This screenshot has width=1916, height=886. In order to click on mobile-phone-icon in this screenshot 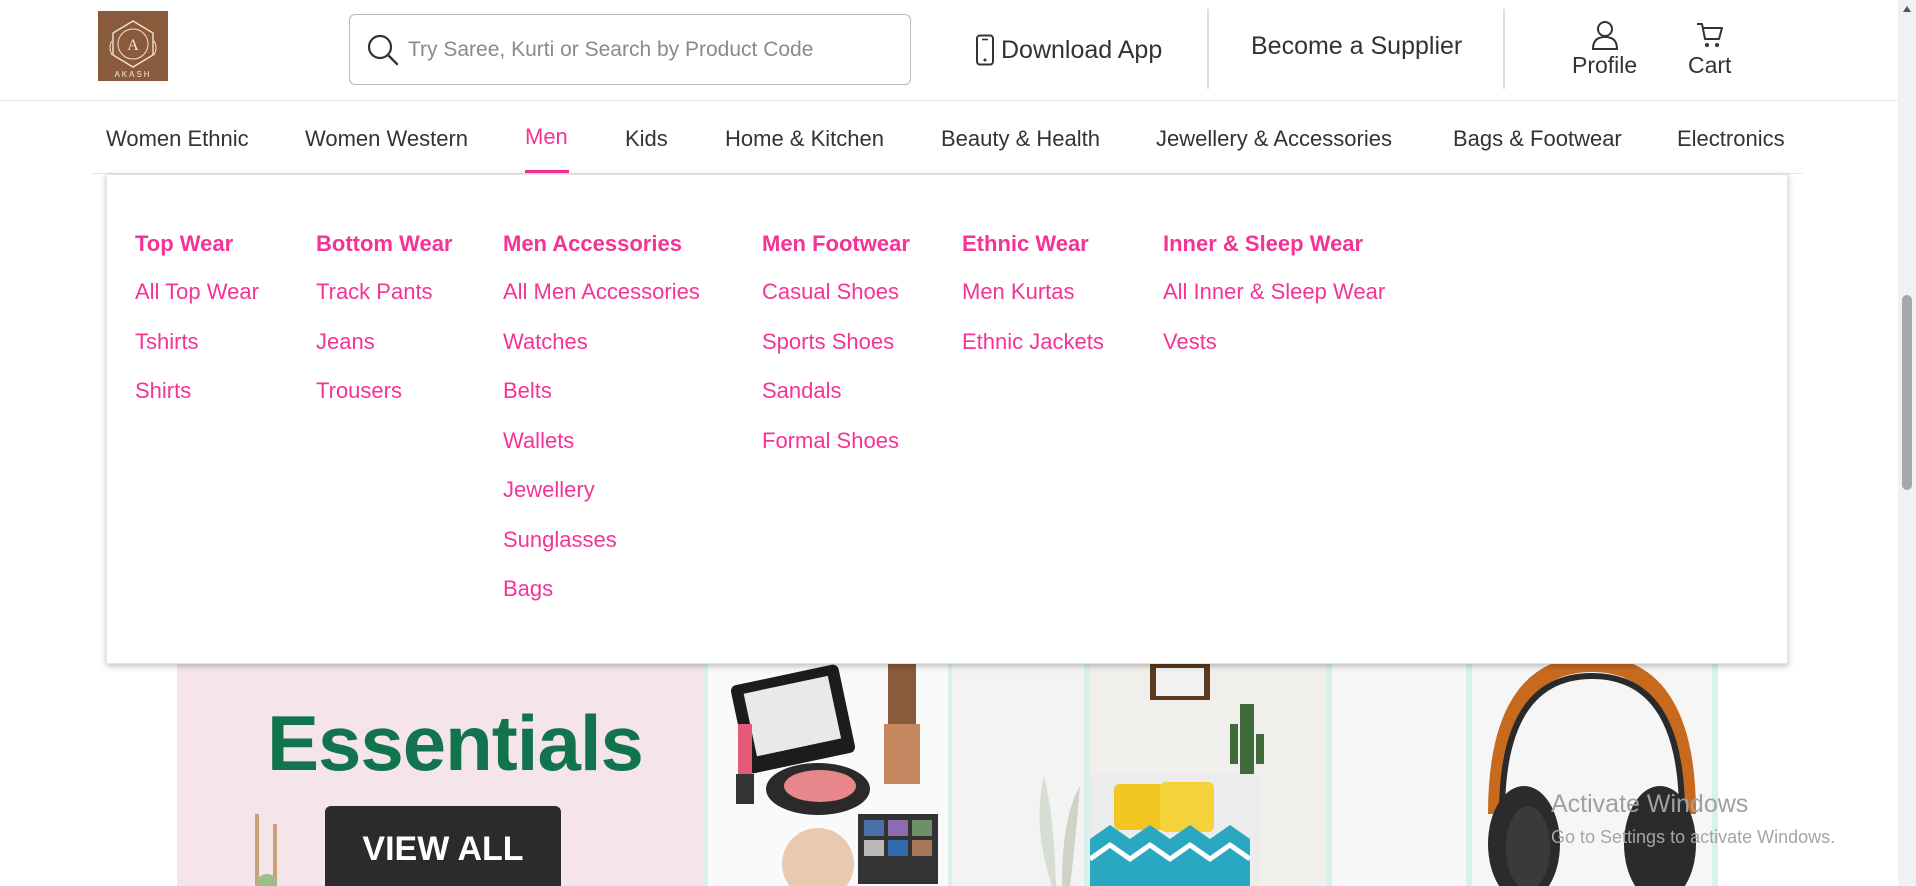, I will do `click(985, 50)`.